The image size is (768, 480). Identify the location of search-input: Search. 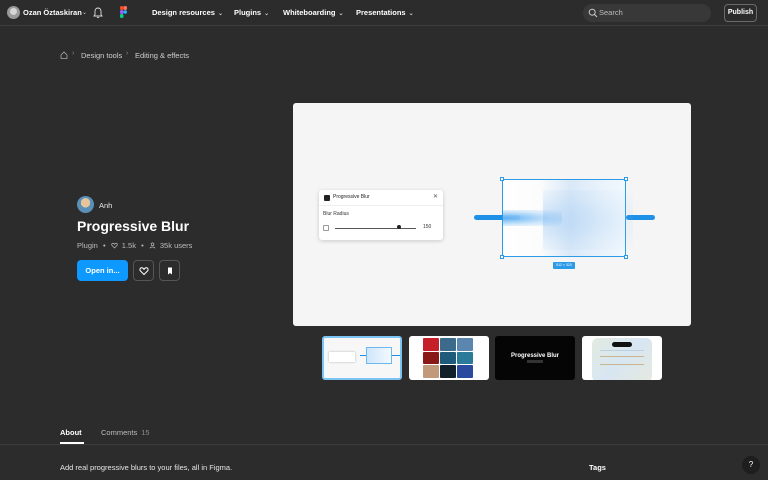
(647, 13).